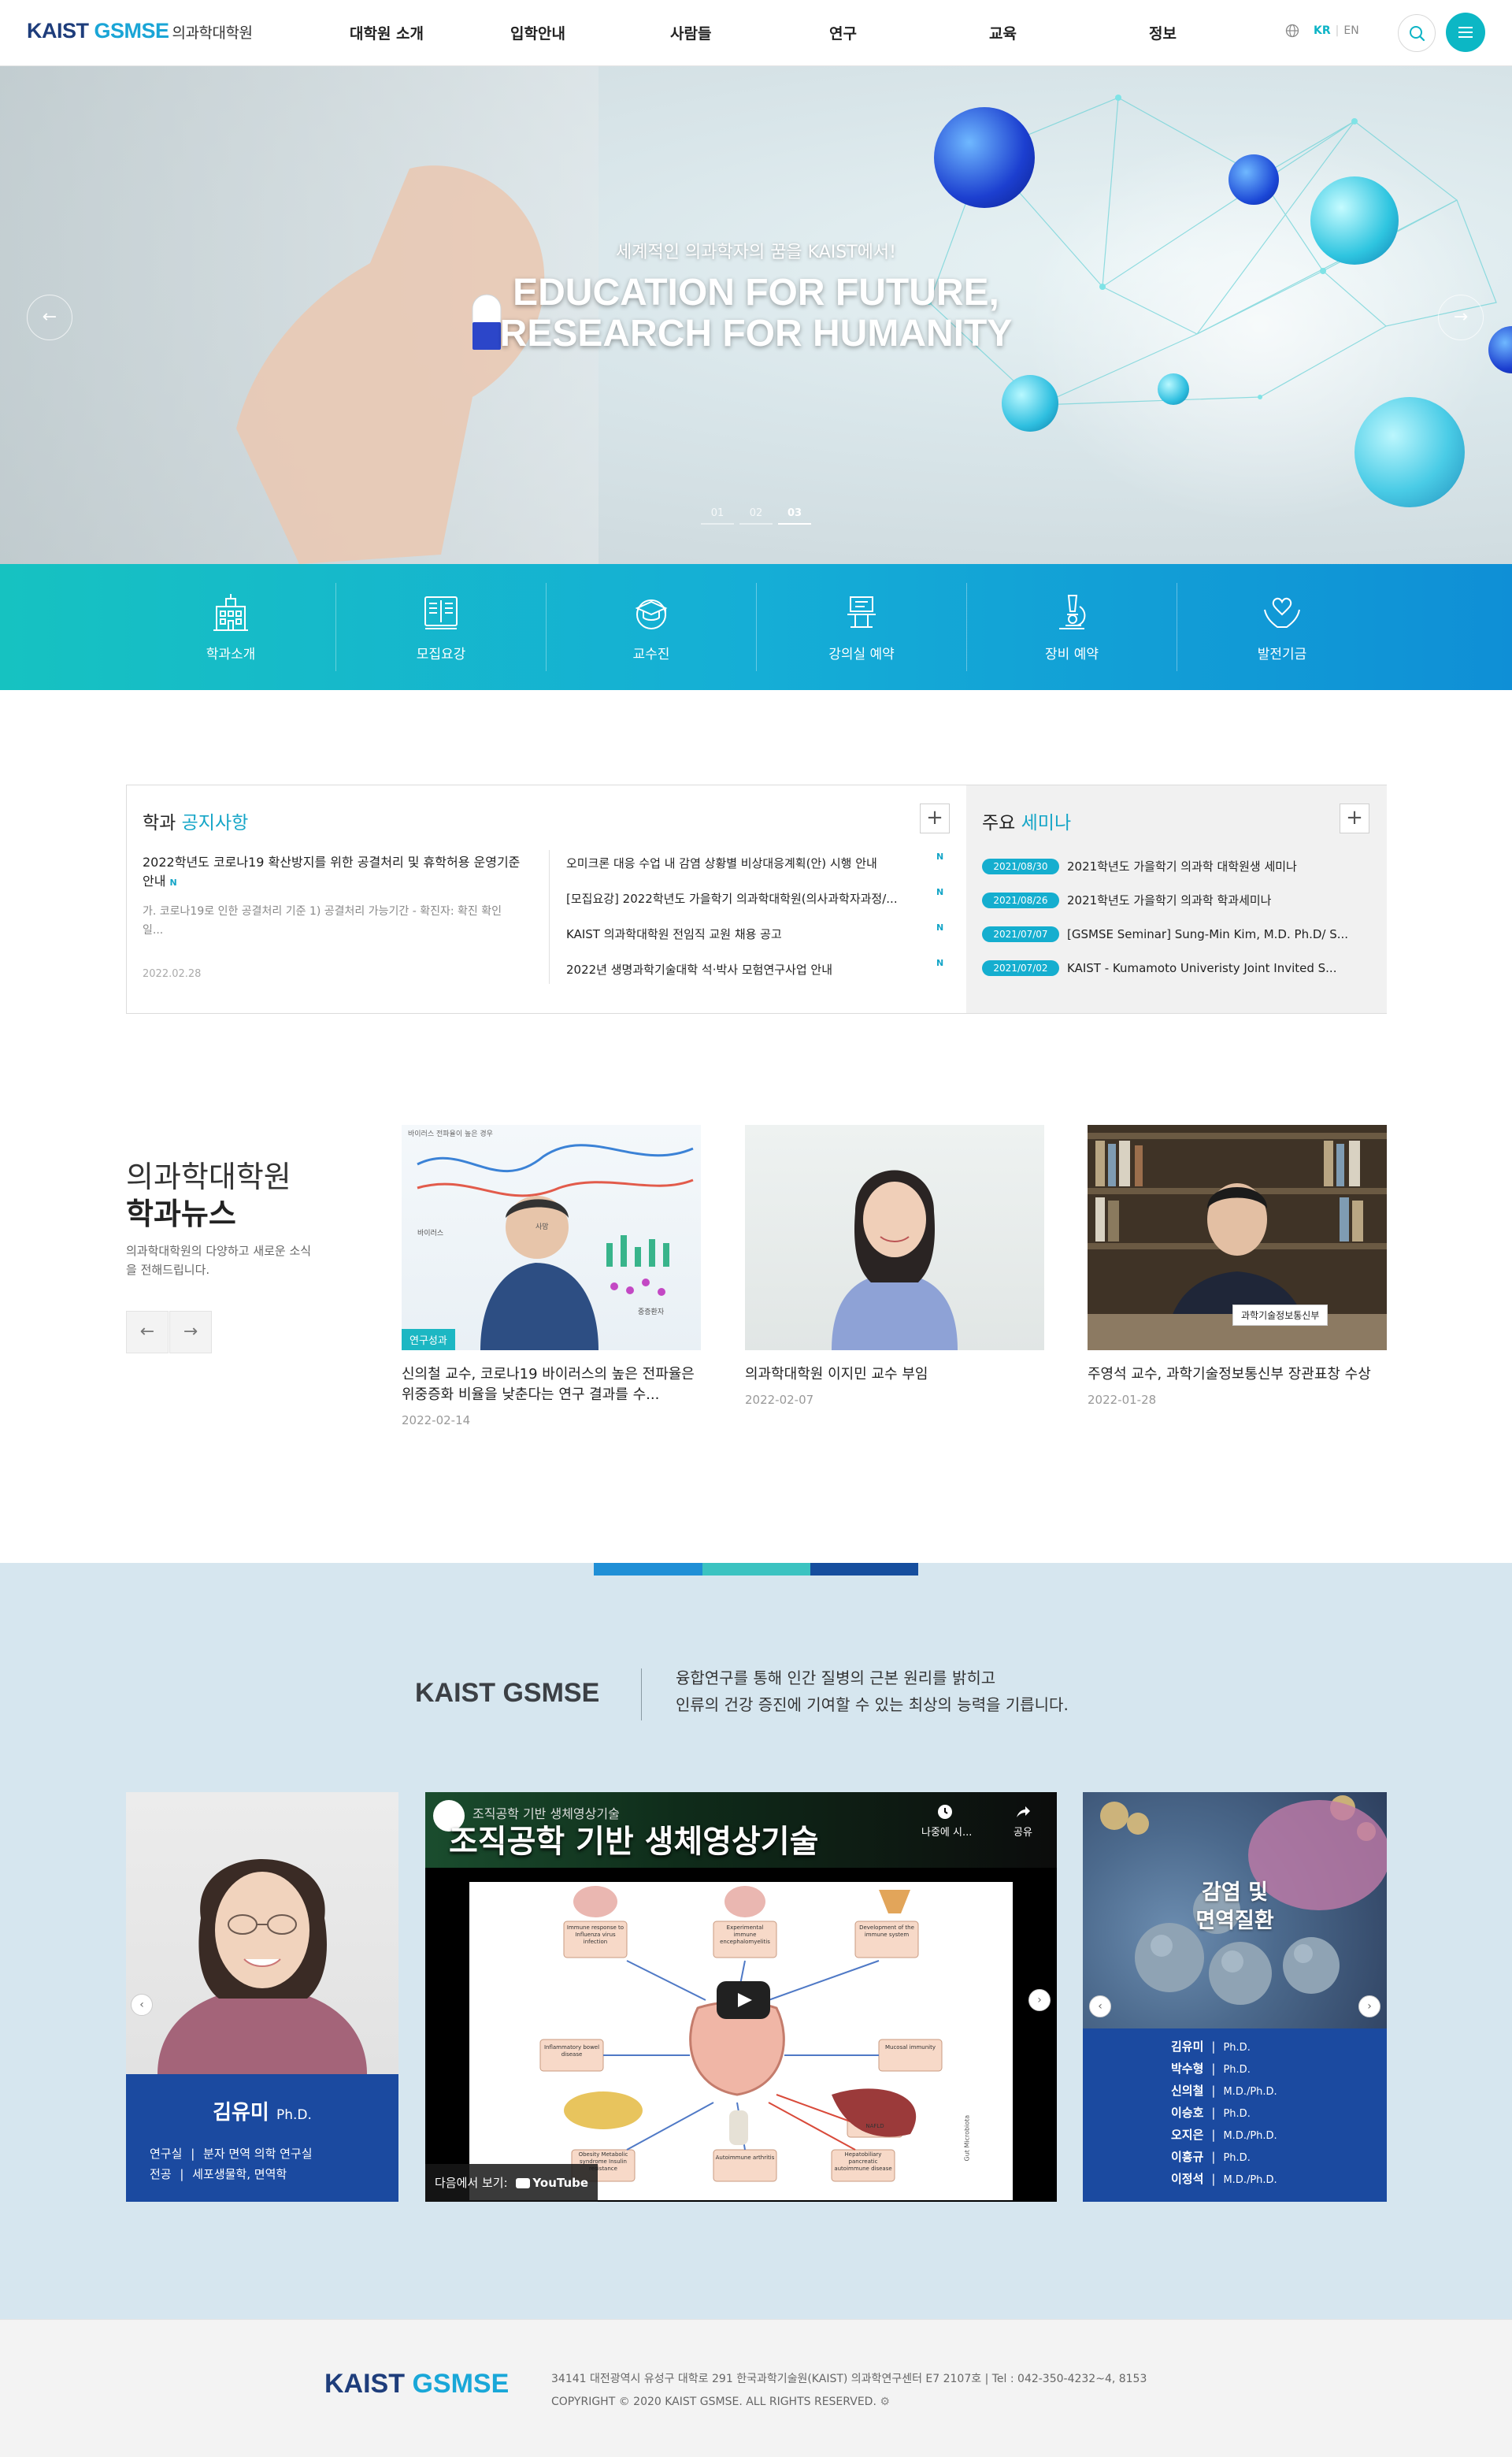  Describe the element at coordinates (147, 1332) in the screenshot. I see `news-prev-button: ←` at that location.